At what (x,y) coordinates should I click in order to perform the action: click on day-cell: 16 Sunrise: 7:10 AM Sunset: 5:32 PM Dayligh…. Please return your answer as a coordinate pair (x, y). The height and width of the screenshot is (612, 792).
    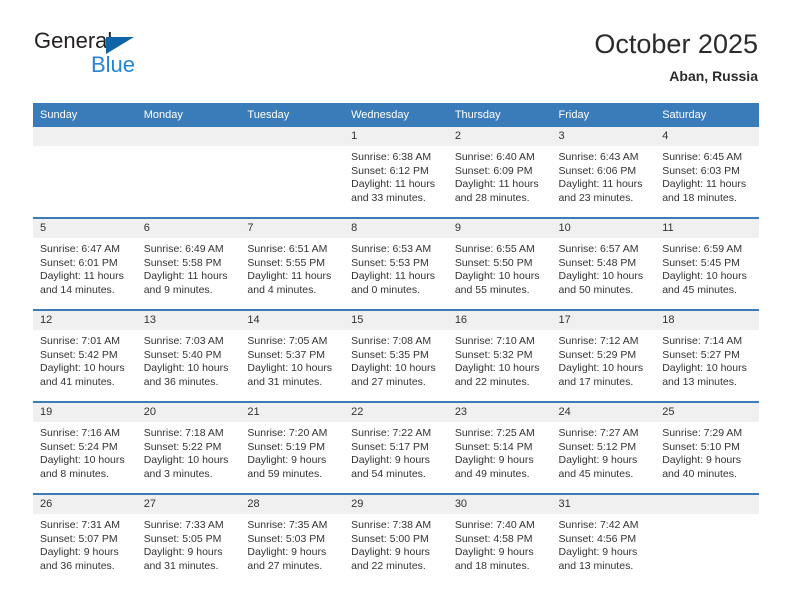
    Looking at the image, I should click on (499, 355).